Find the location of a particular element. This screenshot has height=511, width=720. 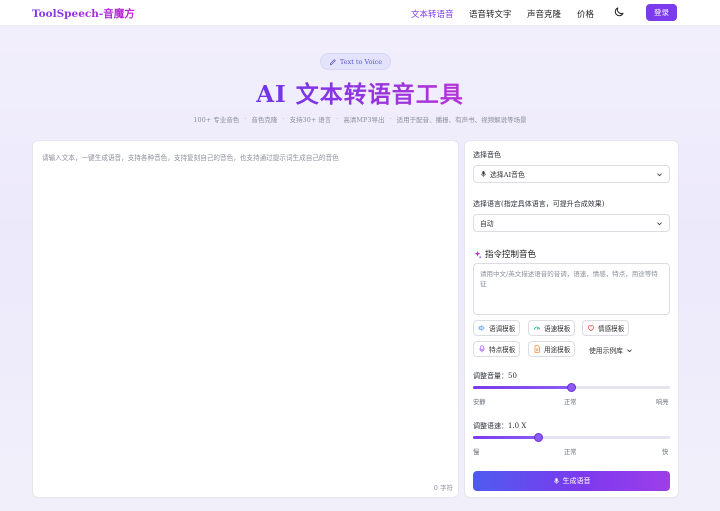

top-nav: ToolSpeech-音魔方 文本转语音 语音转文字 声音克隆 价格 登录 is located at coordinates (360, 13).